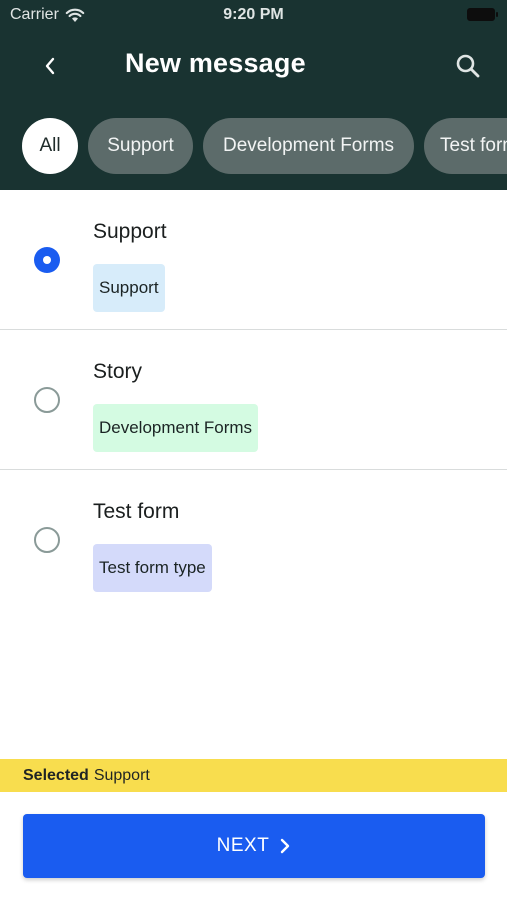 The width and height of the screenshot is (507, 900). I want to click on form-type-tag: Test form type, so click(152, 568).